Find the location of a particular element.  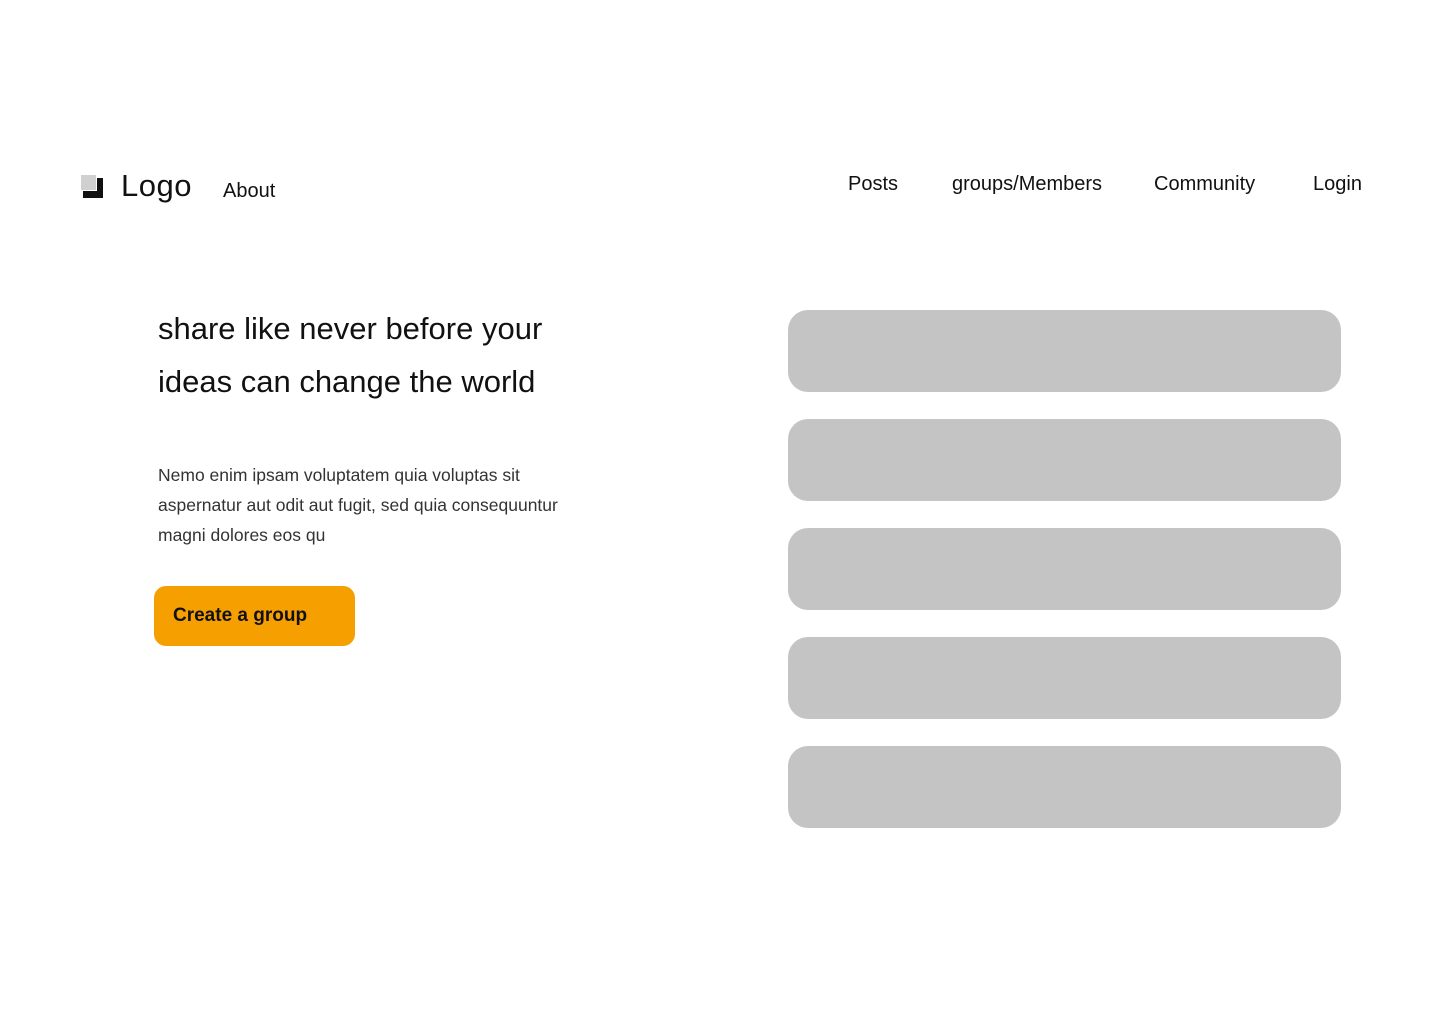

logo-icon is located at coordinates (91, 186).